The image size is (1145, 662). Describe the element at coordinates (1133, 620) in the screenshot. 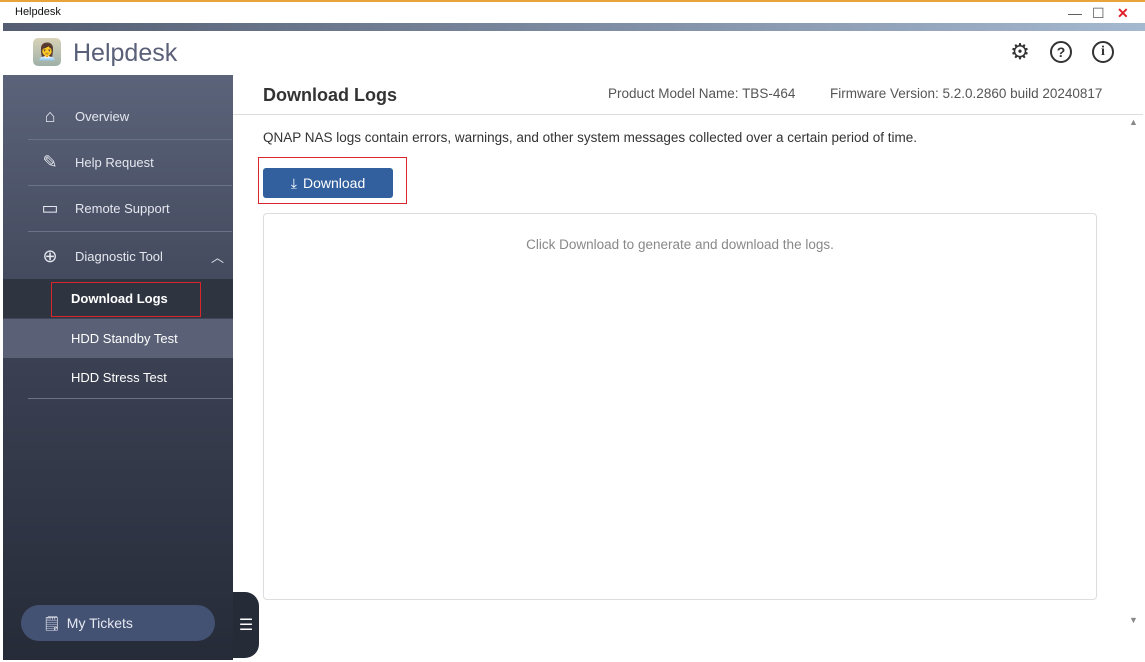

I see `scroll-down-icon: ▼` at that location.